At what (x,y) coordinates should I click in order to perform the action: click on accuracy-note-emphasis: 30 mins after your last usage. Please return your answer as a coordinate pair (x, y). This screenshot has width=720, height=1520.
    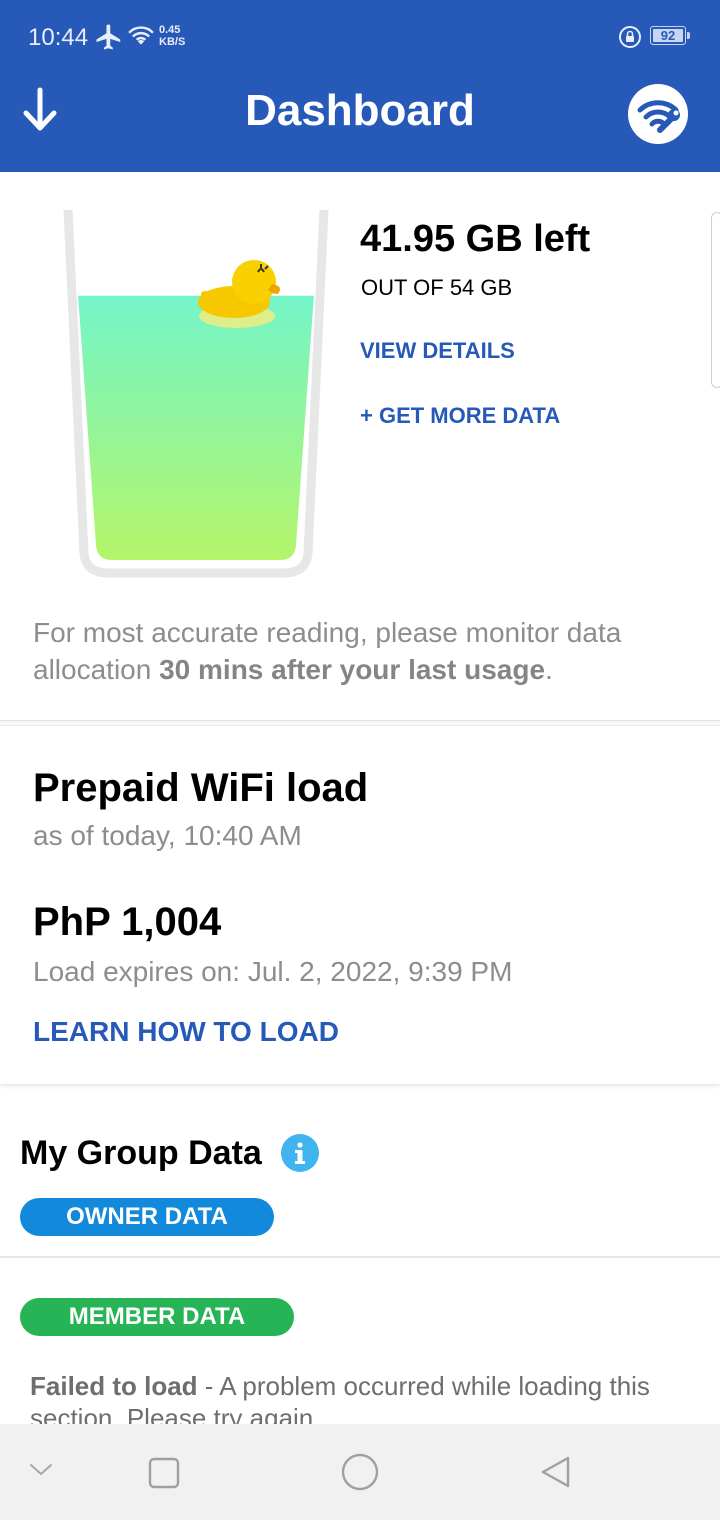
    Looking at the image, I should click on (352, 669).